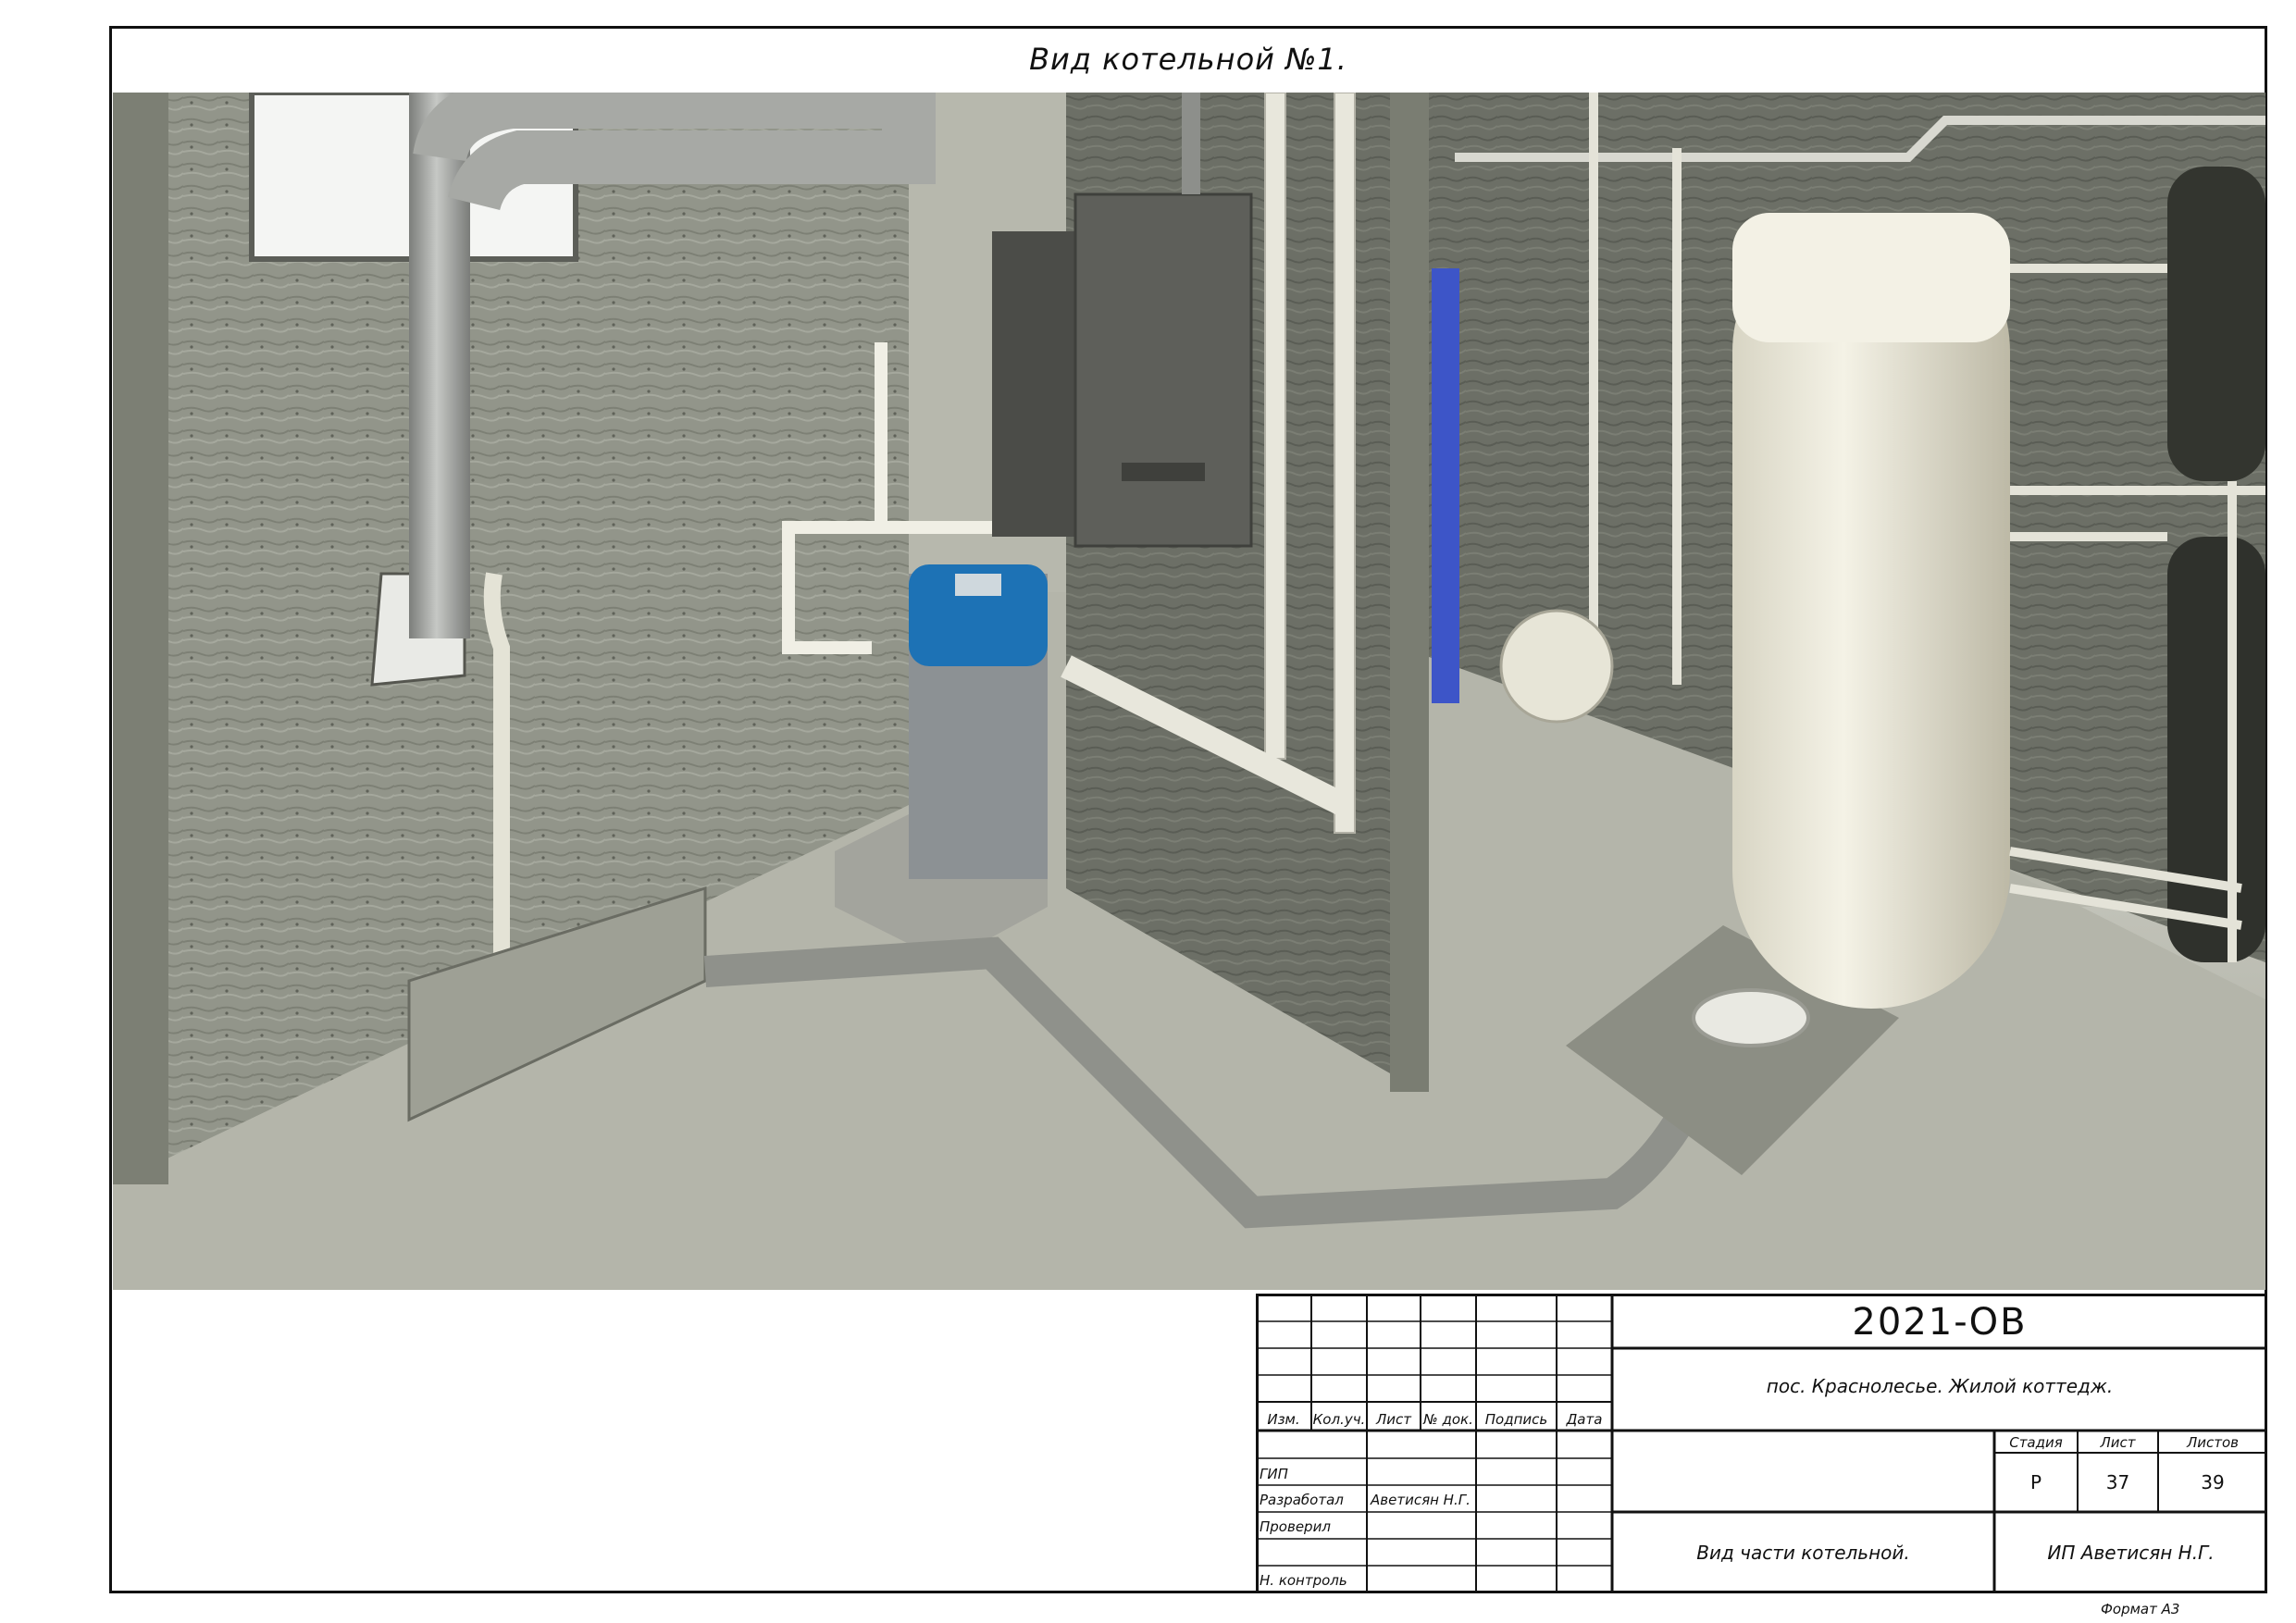 This screenshot has width=2296, height=1623. Describe the element at coordinates (2141, 1609) in the screenshot. I see `format-label: Формат А3` at that location.